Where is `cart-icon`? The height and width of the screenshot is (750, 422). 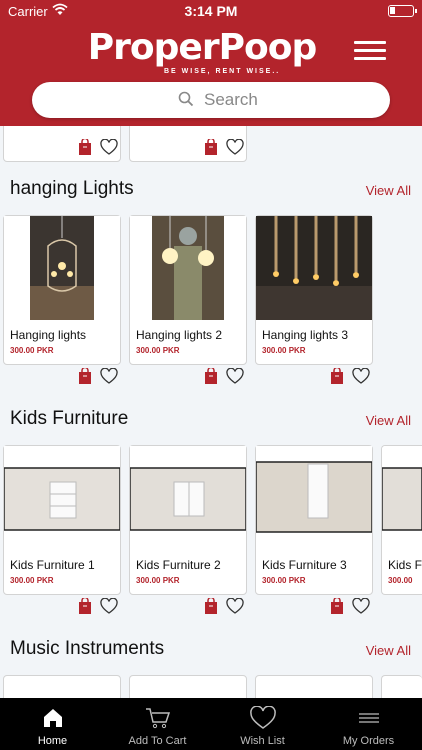 cart-icon is located at coordinates (158, 718).